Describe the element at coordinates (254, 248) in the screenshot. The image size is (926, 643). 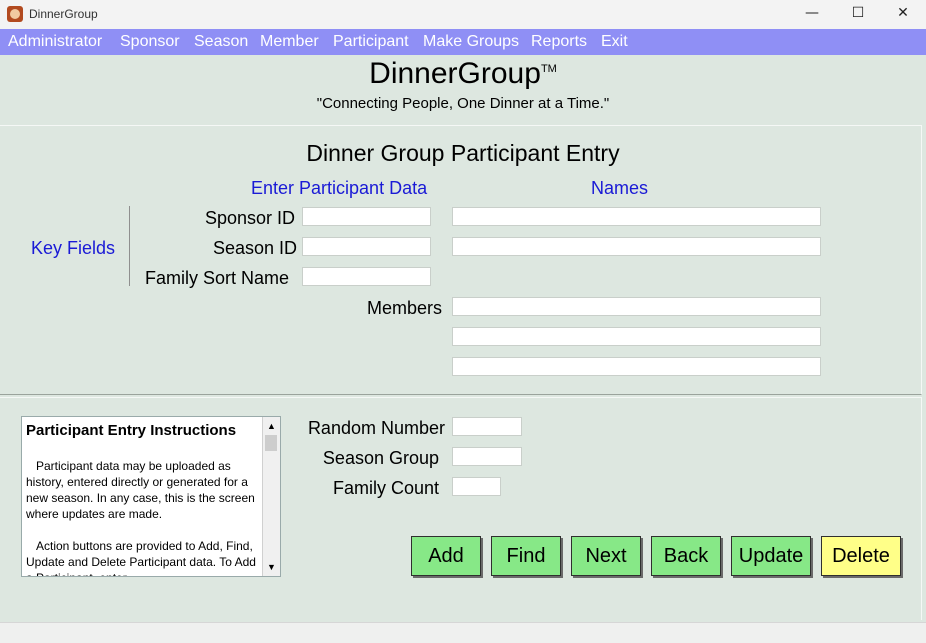
I see `season-id-label: Season ID` at that location.